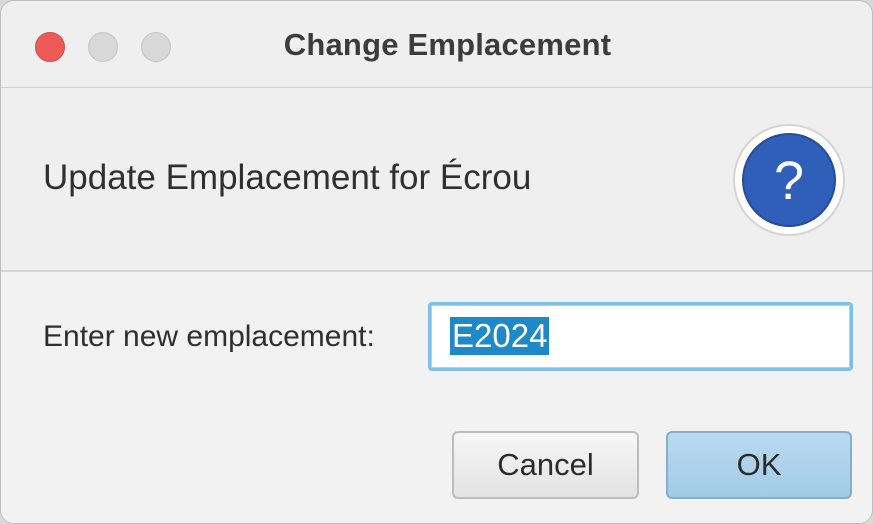 This screenshot has width=873, height=524. What do you see at coordinates (287, 177) in the screenshot?
I see `header-text: Update Emplacement for Écrou` at bounding box center [287, 177].